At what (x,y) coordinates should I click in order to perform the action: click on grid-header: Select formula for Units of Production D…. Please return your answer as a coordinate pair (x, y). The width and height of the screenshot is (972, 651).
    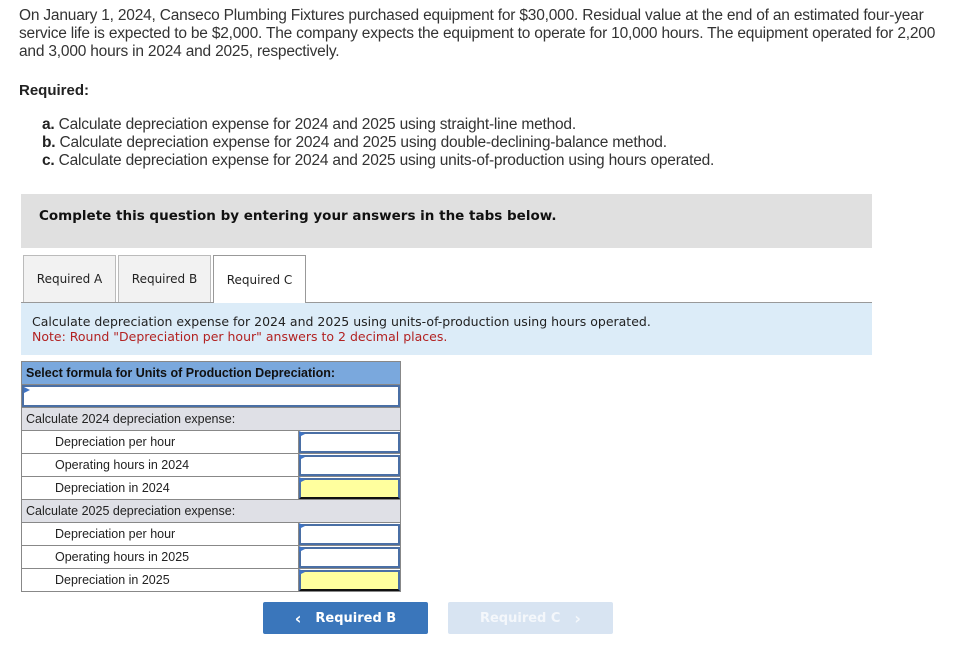
    Looking at the image, I should click on (211, 373).